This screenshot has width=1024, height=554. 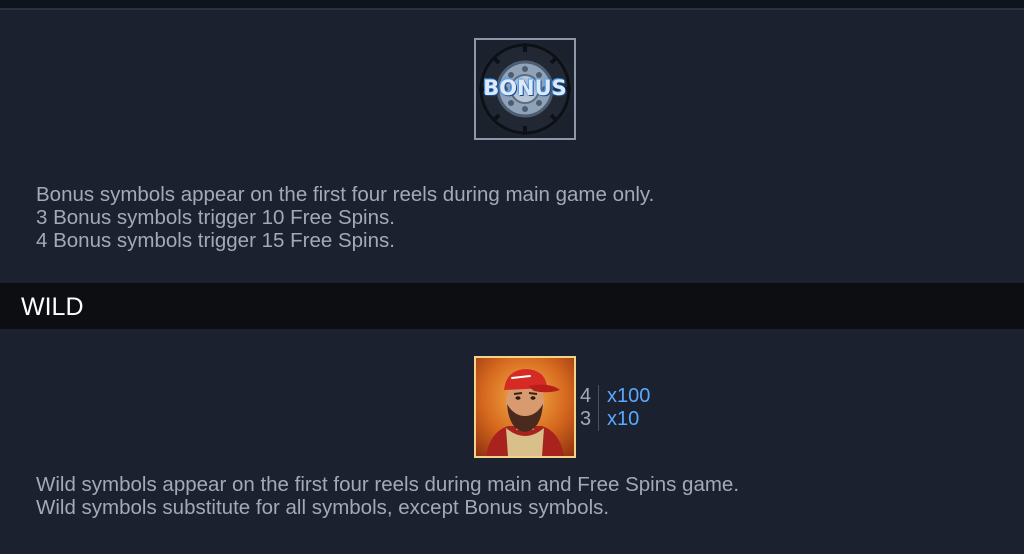 I want to click on paytable-payout: x10, so click(x=623, y=419).